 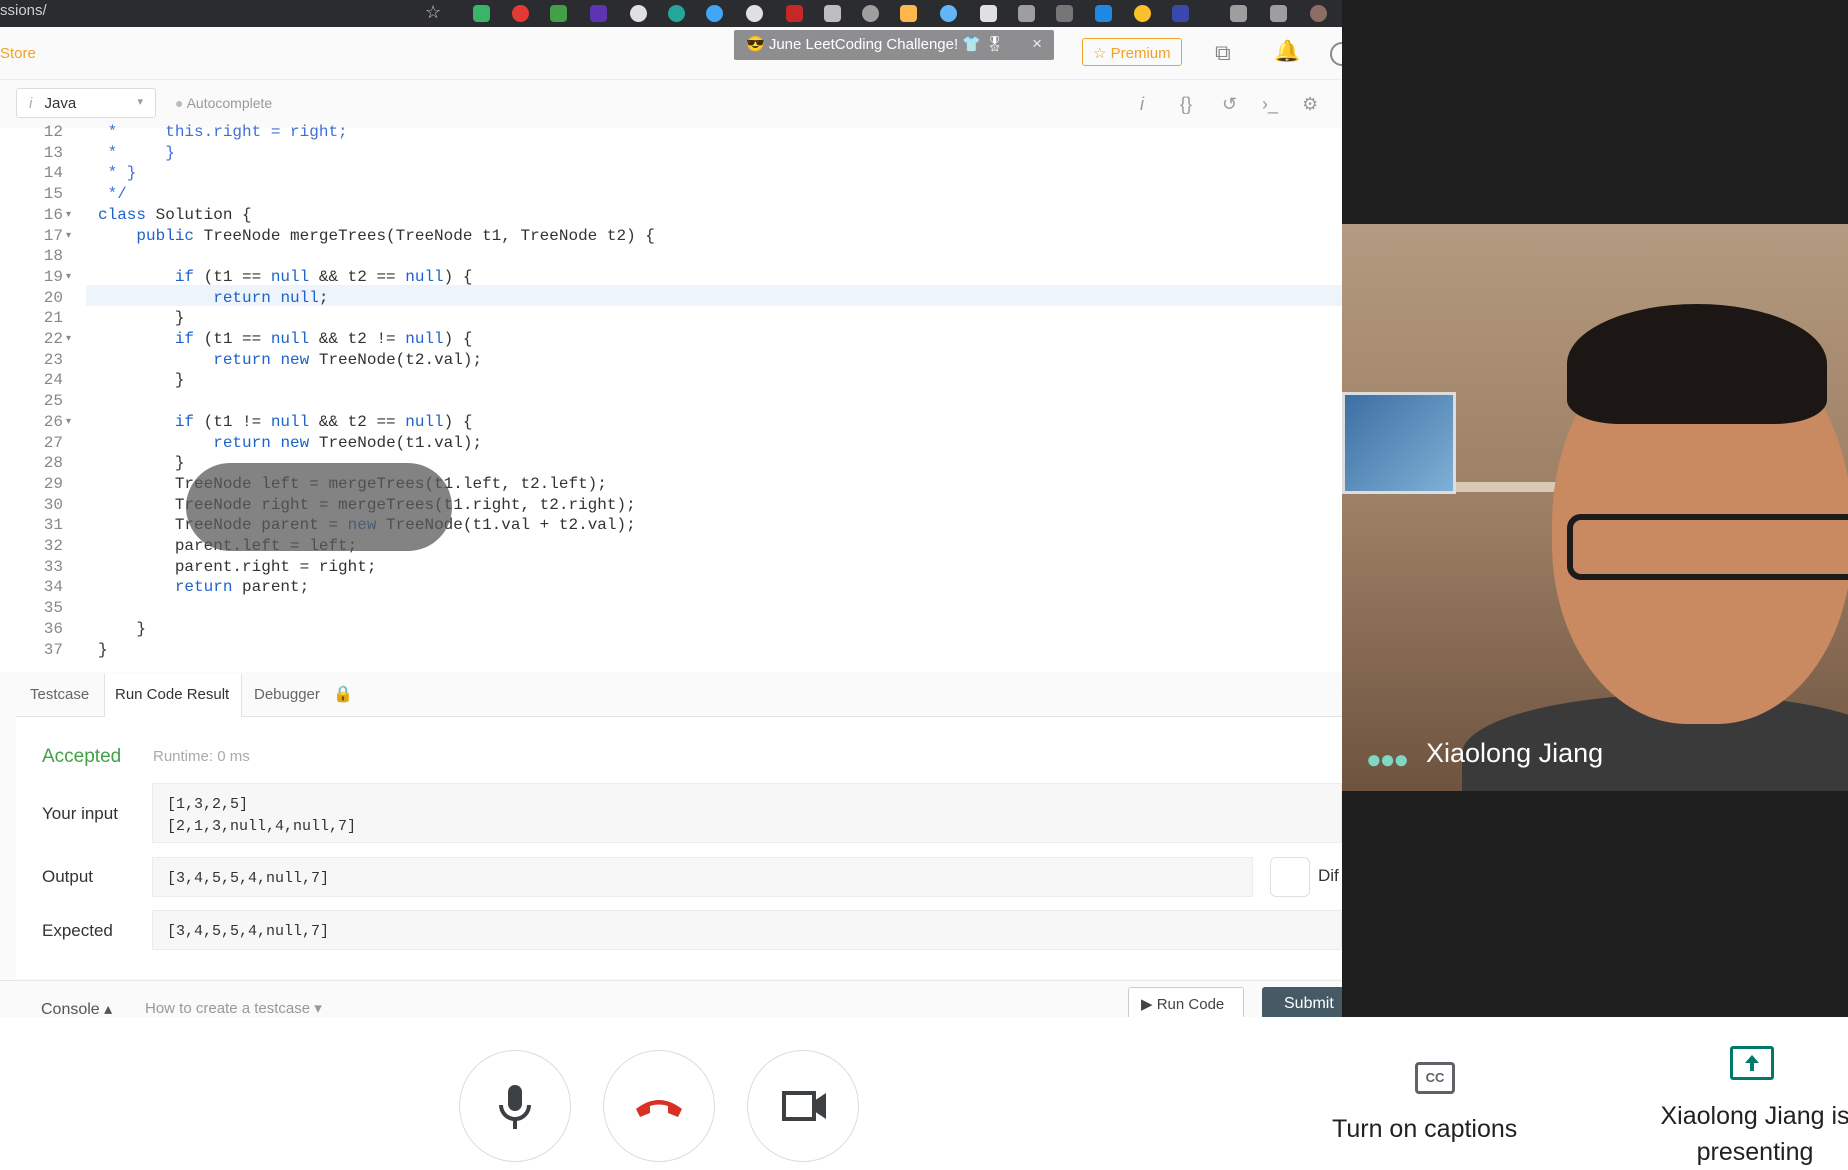 What do you see at coordinates (1287, 52) in the screenshot?
I see `bell-icon: 🔔` at bounding box center [1287, 52].